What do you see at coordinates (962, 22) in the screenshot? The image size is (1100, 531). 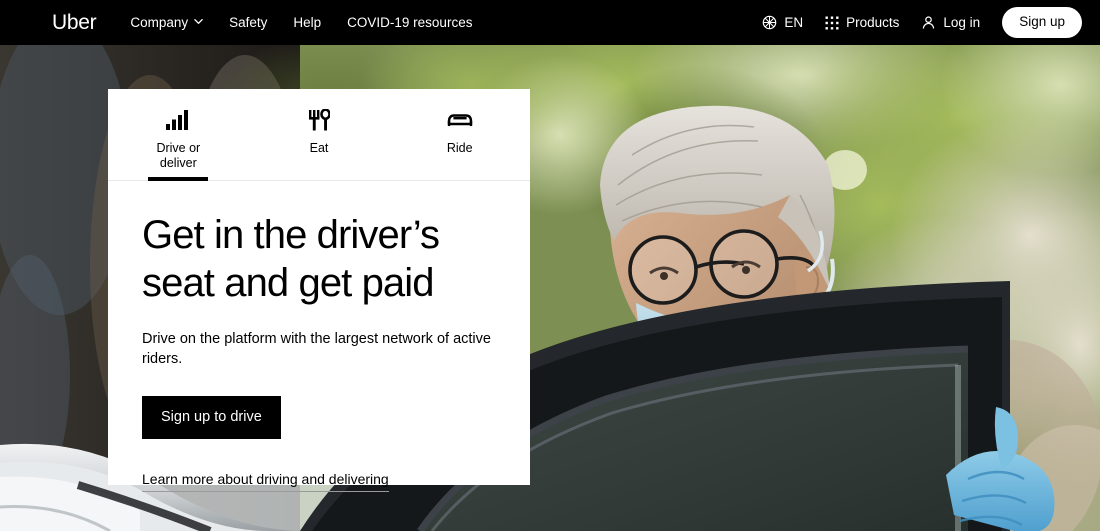 I see `login-label: Log in` at bounding box center [962, 22].